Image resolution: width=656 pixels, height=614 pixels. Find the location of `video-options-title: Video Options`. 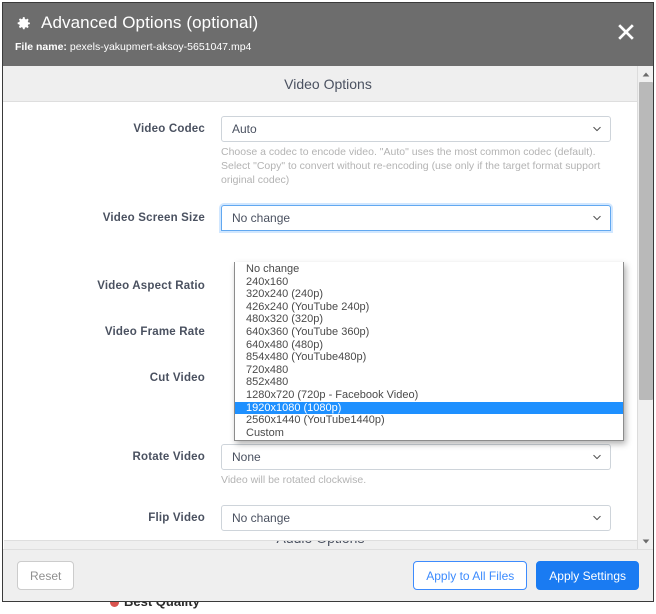

video-options-title: Video Options is located at coordinates (328, 83).